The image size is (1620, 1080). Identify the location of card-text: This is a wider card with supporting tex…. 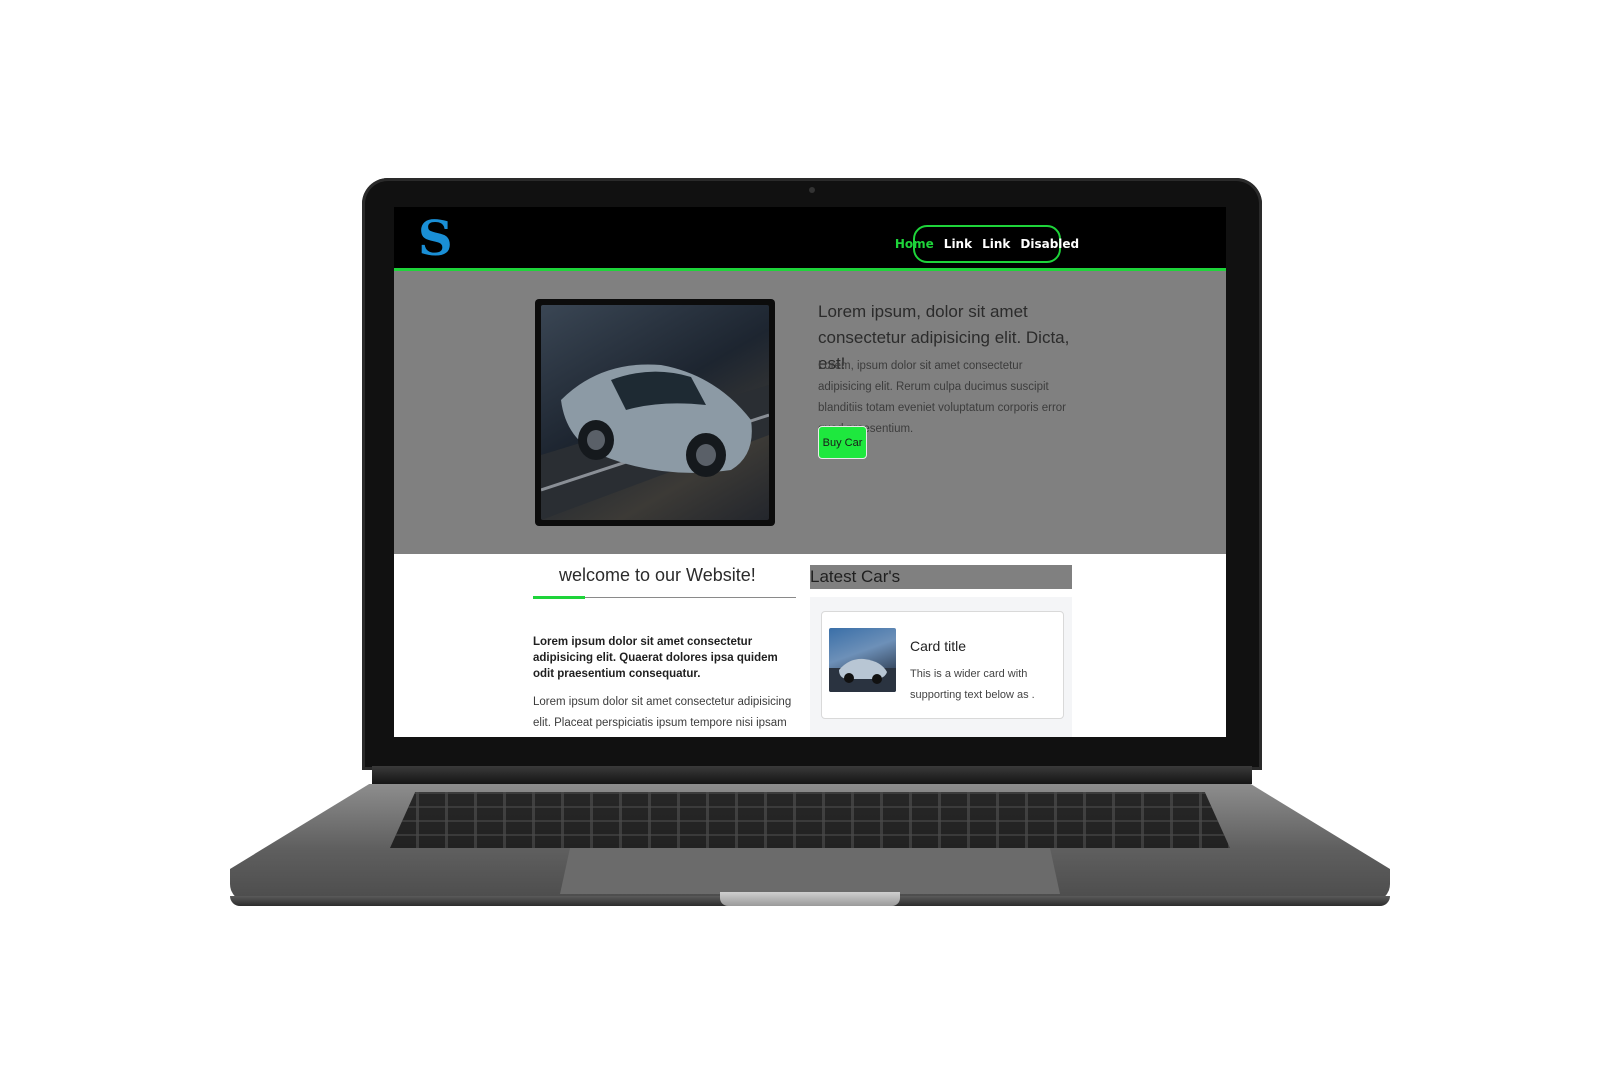
(972, 684).